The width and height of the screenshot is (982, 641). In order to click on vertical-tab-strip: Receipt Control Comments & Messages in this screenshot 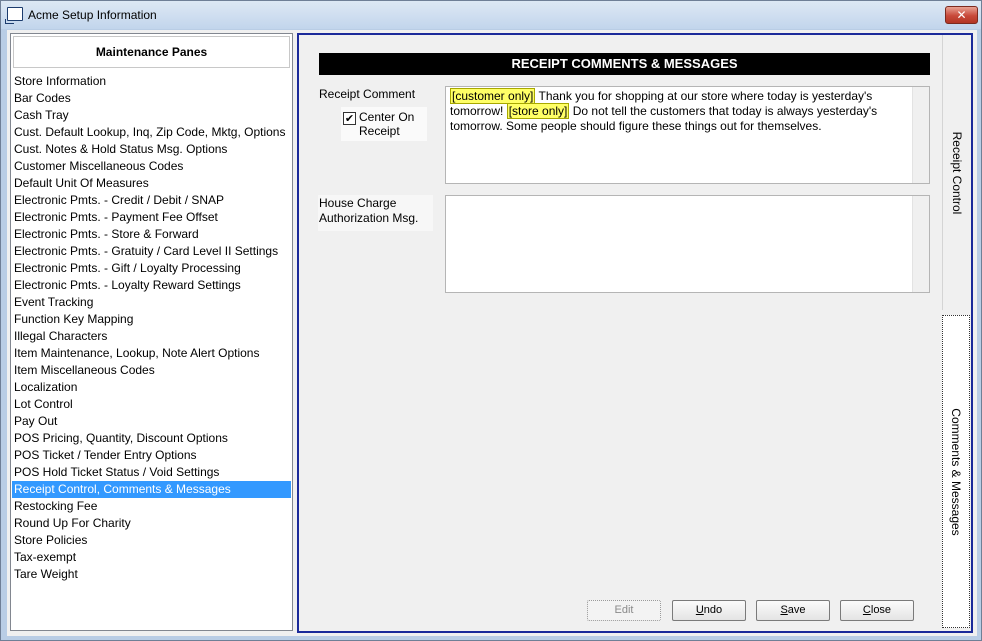, I will do `click(955, 333)`.